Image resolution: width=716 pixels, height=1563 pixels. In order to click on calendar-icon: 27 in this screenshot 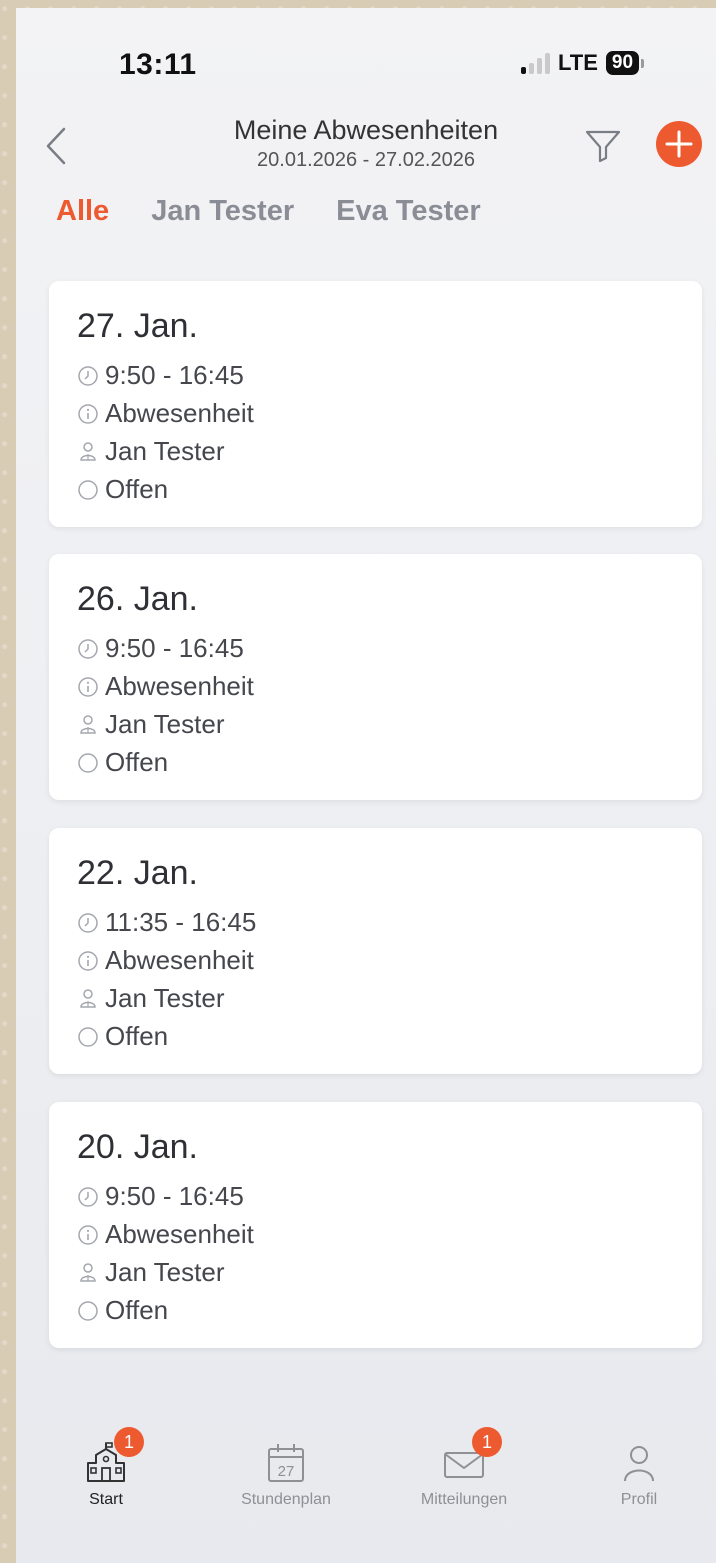, I will do `click(286, 1463)`.